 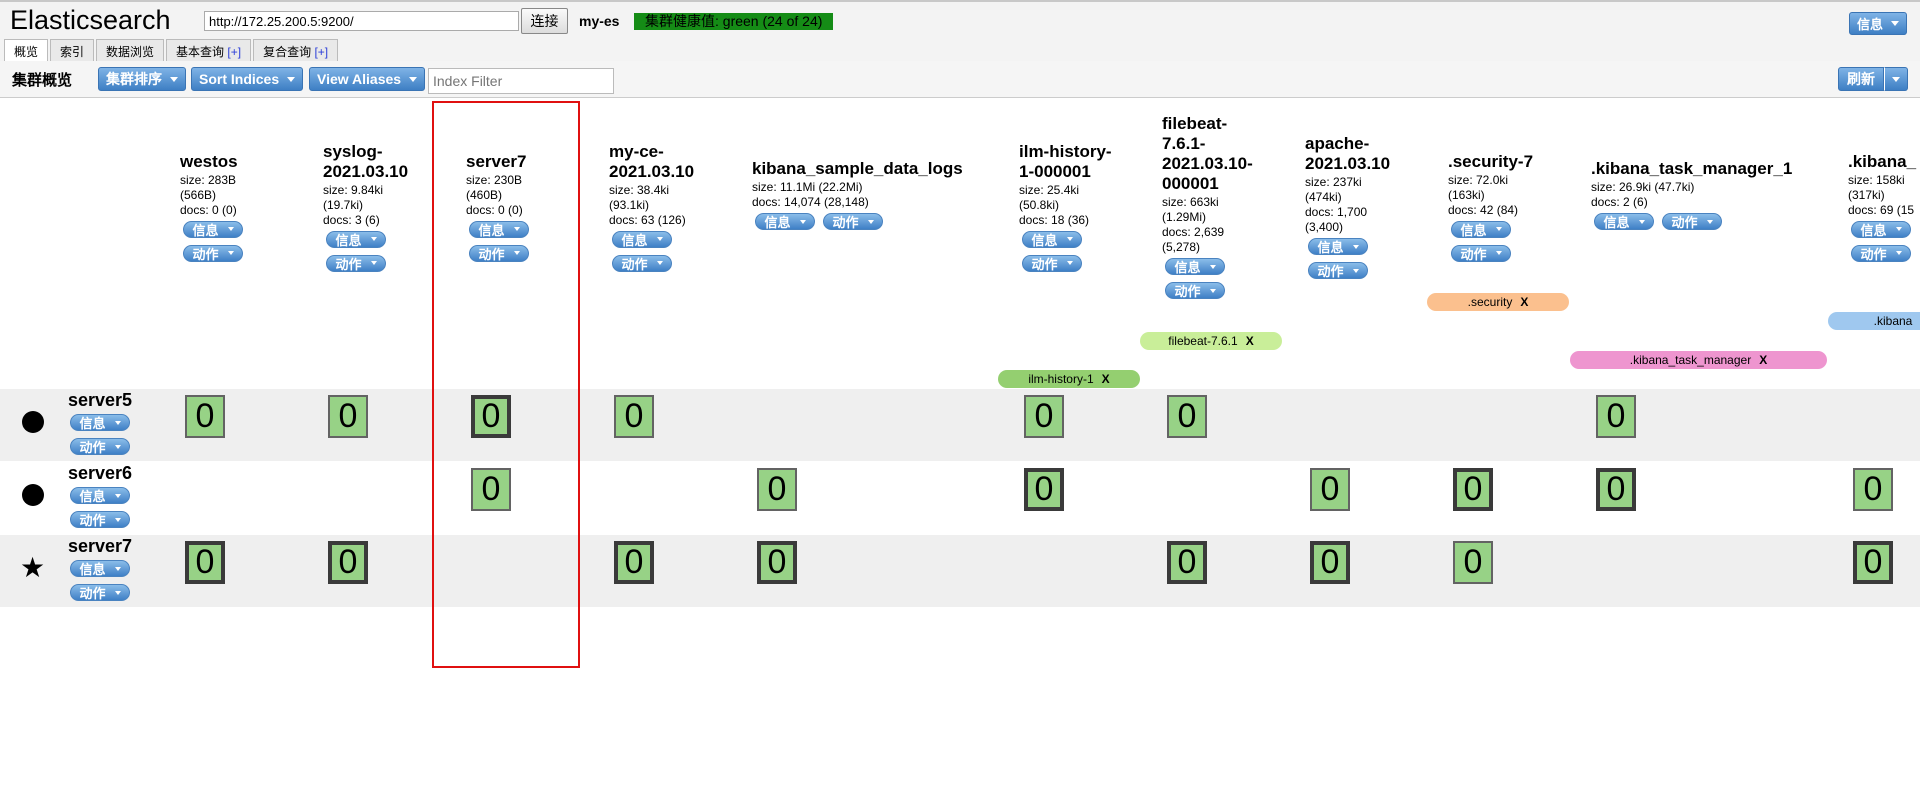 What do you see at coordinates (1870, 24) in the screenshot?
I see `top-info-label: 信息` at bounding box center [1870, 24].